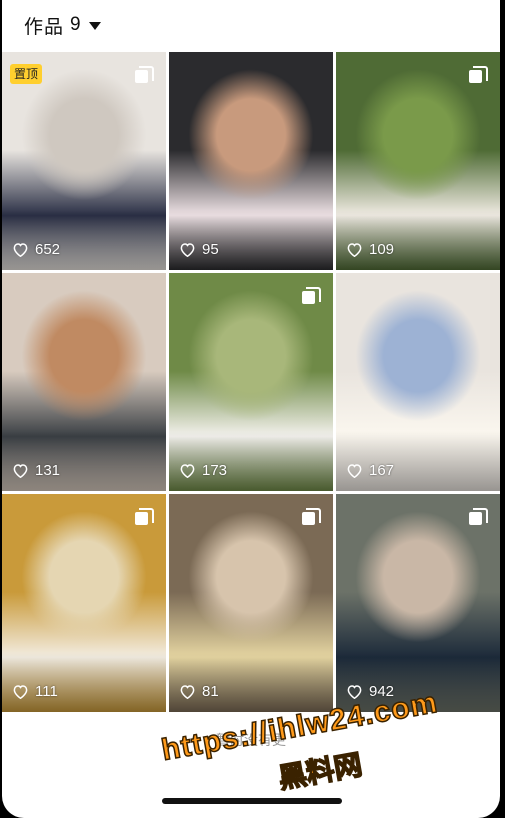 The image size is (505, 818). I want to click on like-count: 167, so click(370, 470).